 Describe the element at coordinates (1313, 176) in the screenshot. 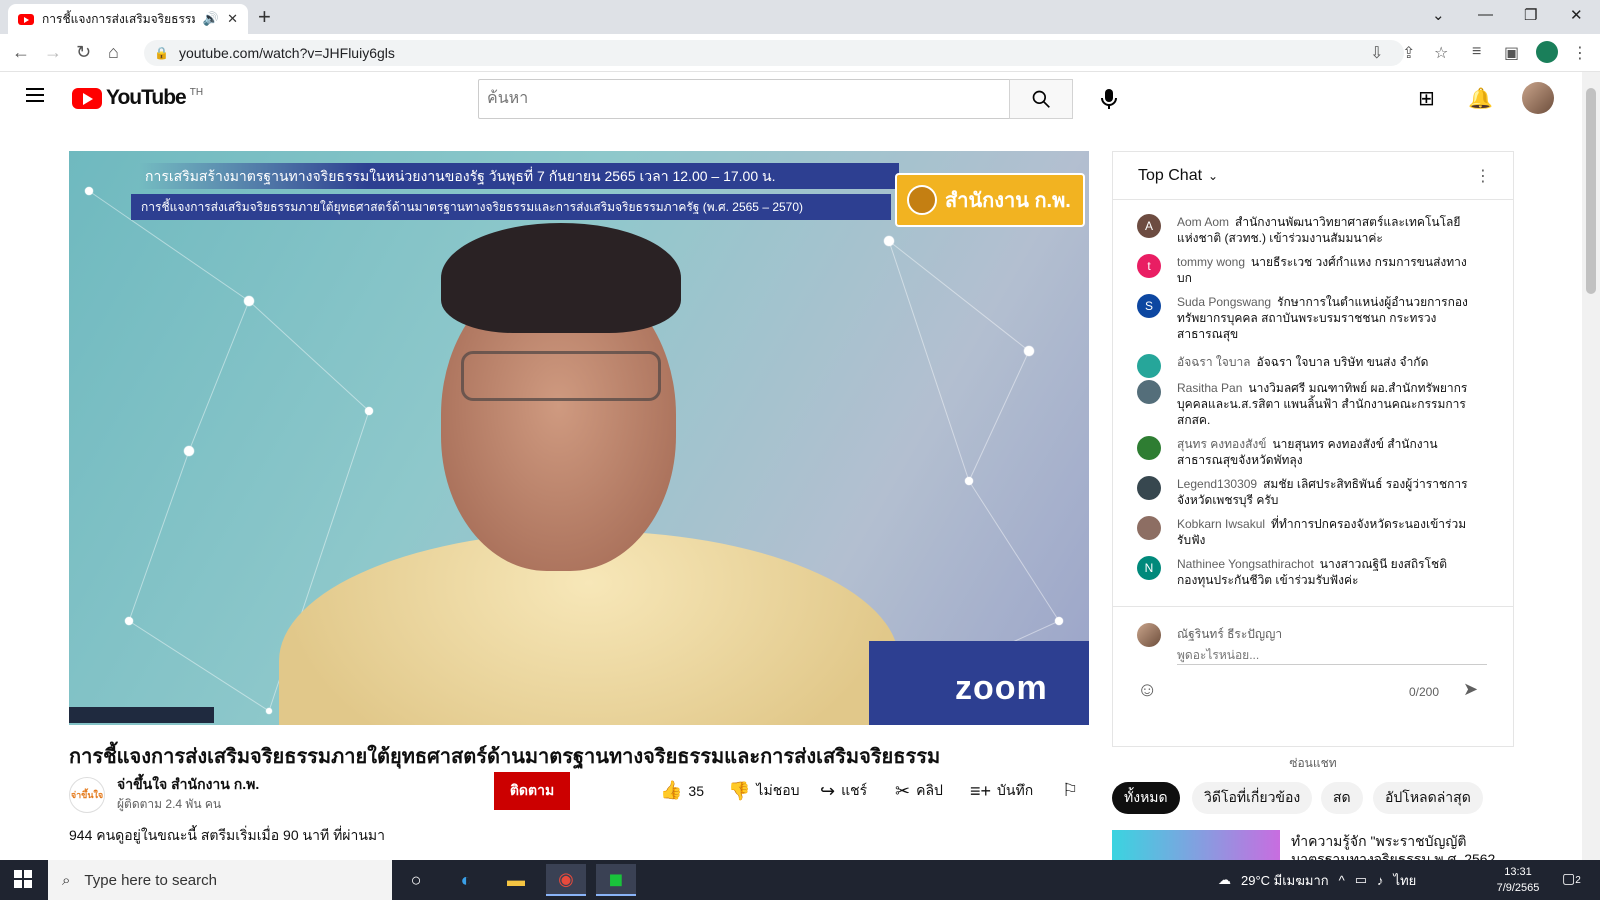

I see `chat-header: Top Chat ⌄` at that location.